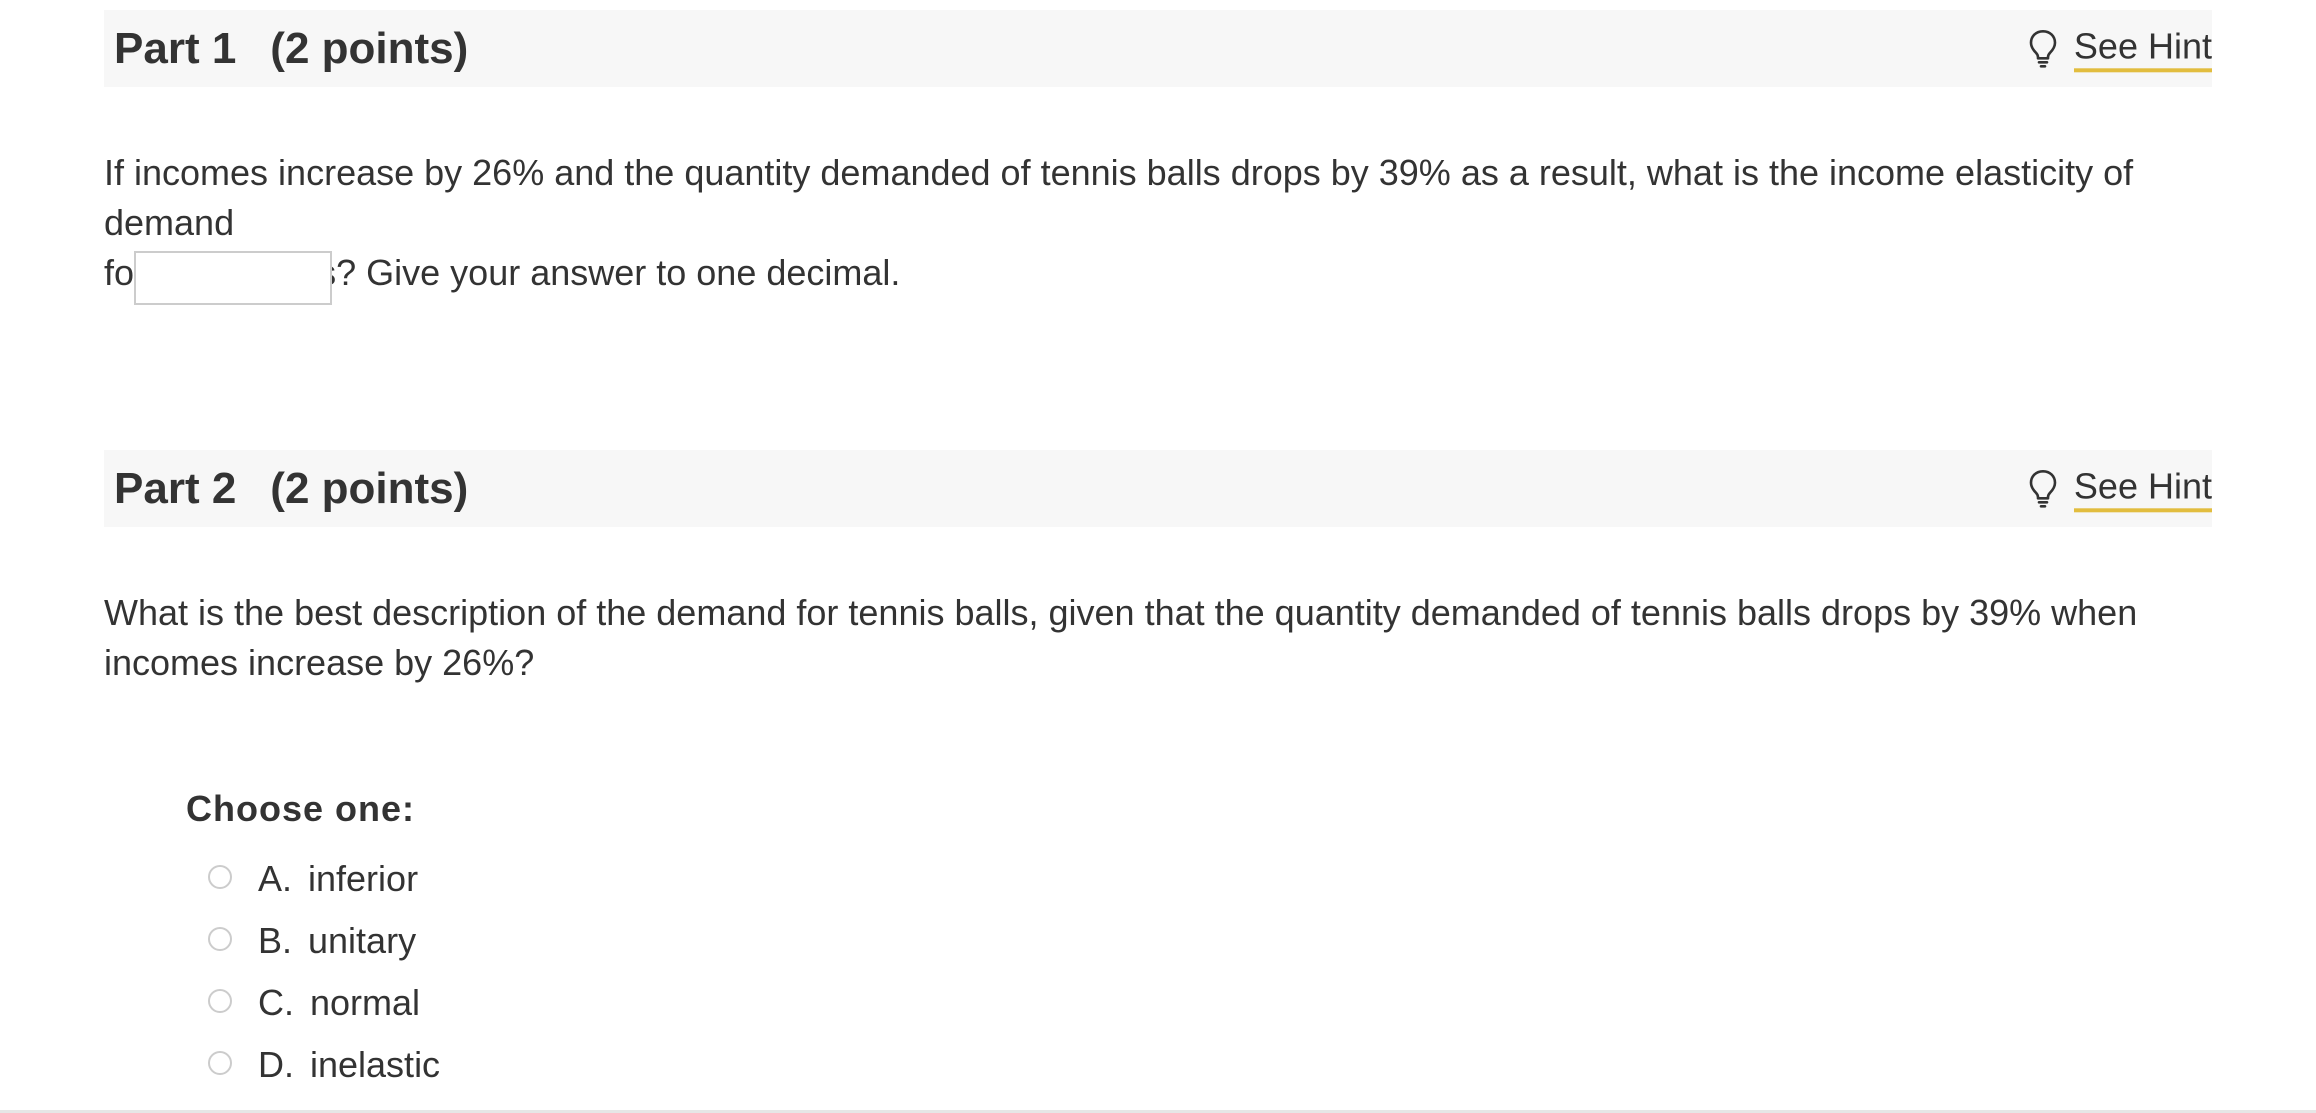 Image resolution: width=2316 pixels, height=1113 pixels. What do you see at coordinates (175, 48) in the screenshot?
I see `part1-label: Part 1` at bounding box center [175, 48].